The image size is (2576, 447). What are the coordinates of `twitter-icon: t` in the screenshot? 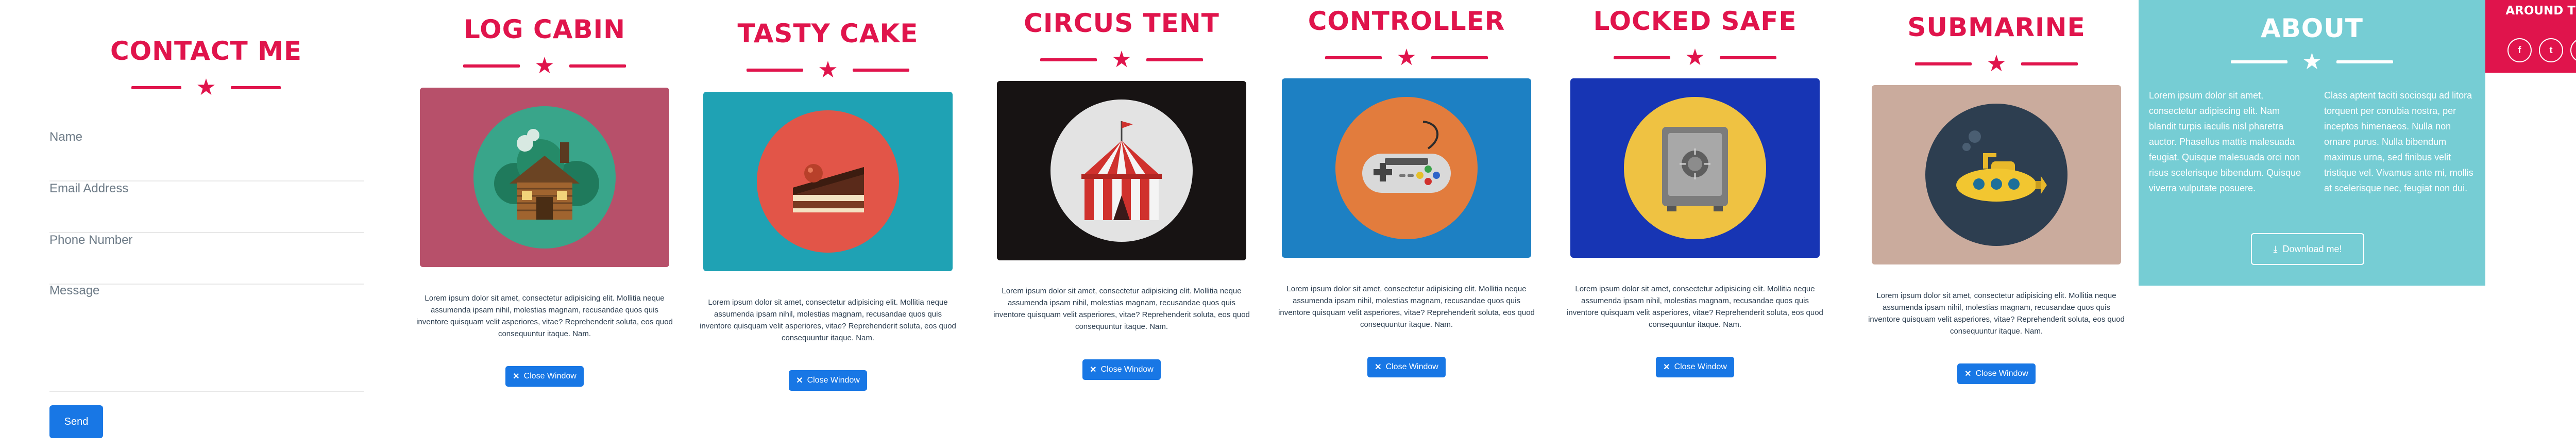 It's located at (2551, 50).